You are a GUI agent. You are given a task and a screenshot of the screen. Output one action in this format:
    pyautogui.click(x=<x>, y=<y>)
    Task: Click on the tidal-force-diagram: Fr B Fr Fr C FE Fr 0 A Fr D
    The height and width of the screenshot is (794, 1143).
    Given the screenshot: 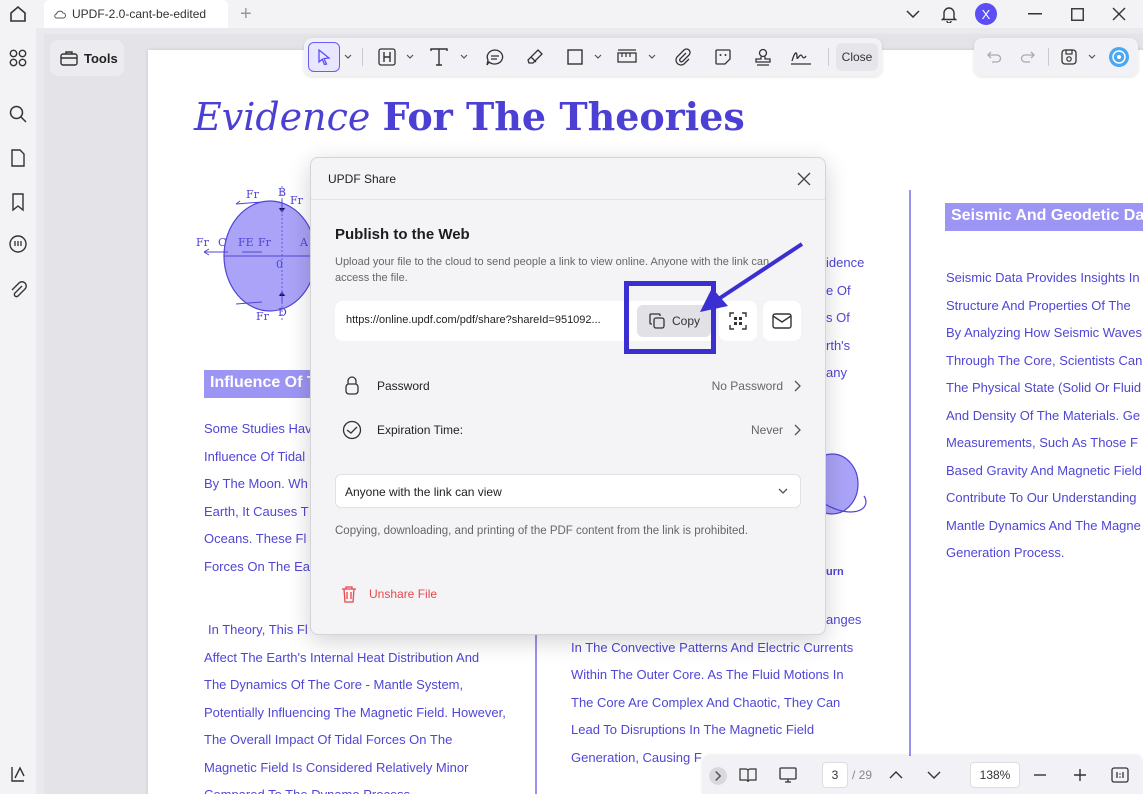 What is the action you would take?
    pyautogui.click(x=256, y=254)
    